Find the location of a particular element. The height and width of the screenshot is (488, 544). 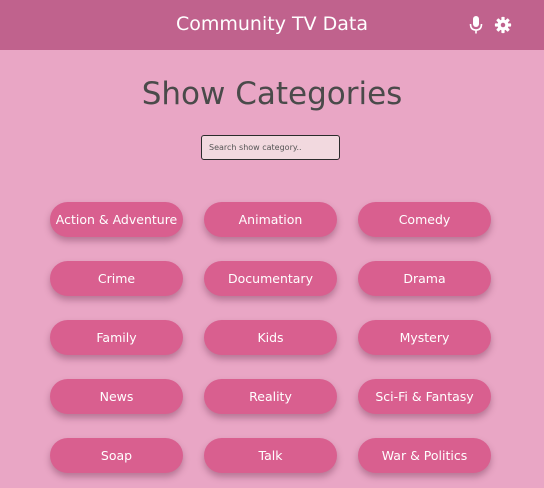

category-button-war-politics: War & Politics is located at coordinates (424, 455).